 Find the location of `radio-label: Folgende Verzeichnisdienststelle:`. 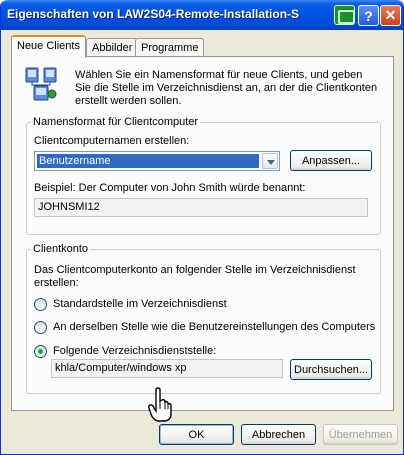

radio-label: Folgende Verzeichnisdienststelle: is located at coordinates (135, 351).